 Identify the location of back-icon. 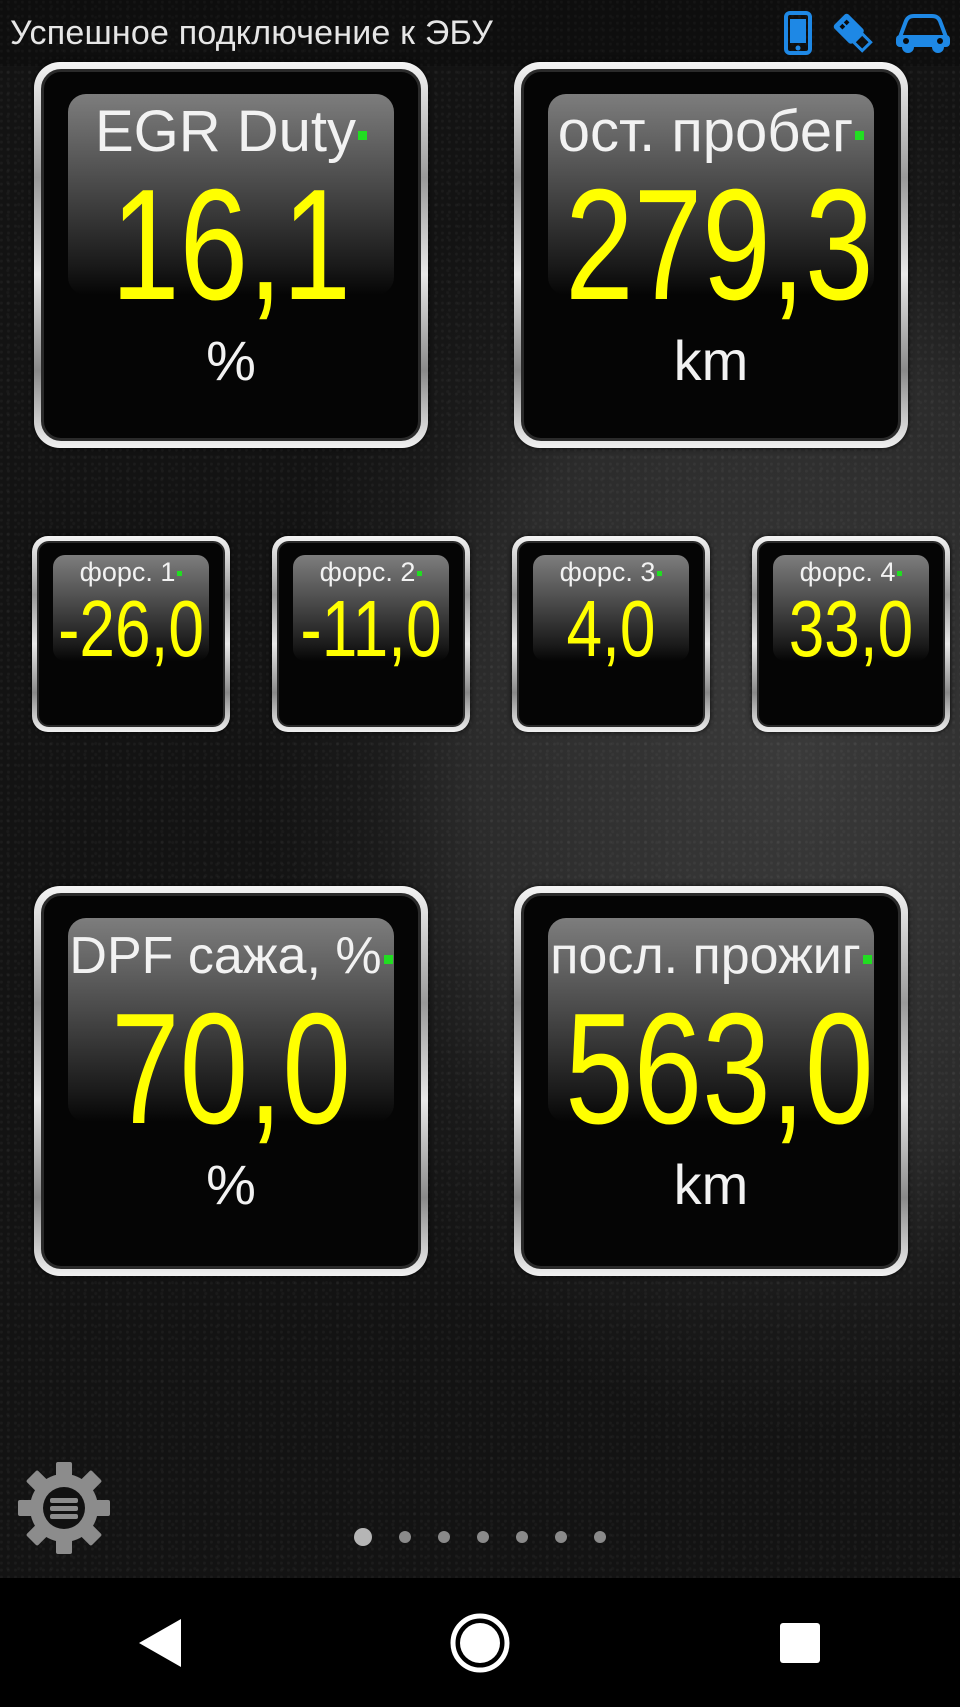
(160, 1642).